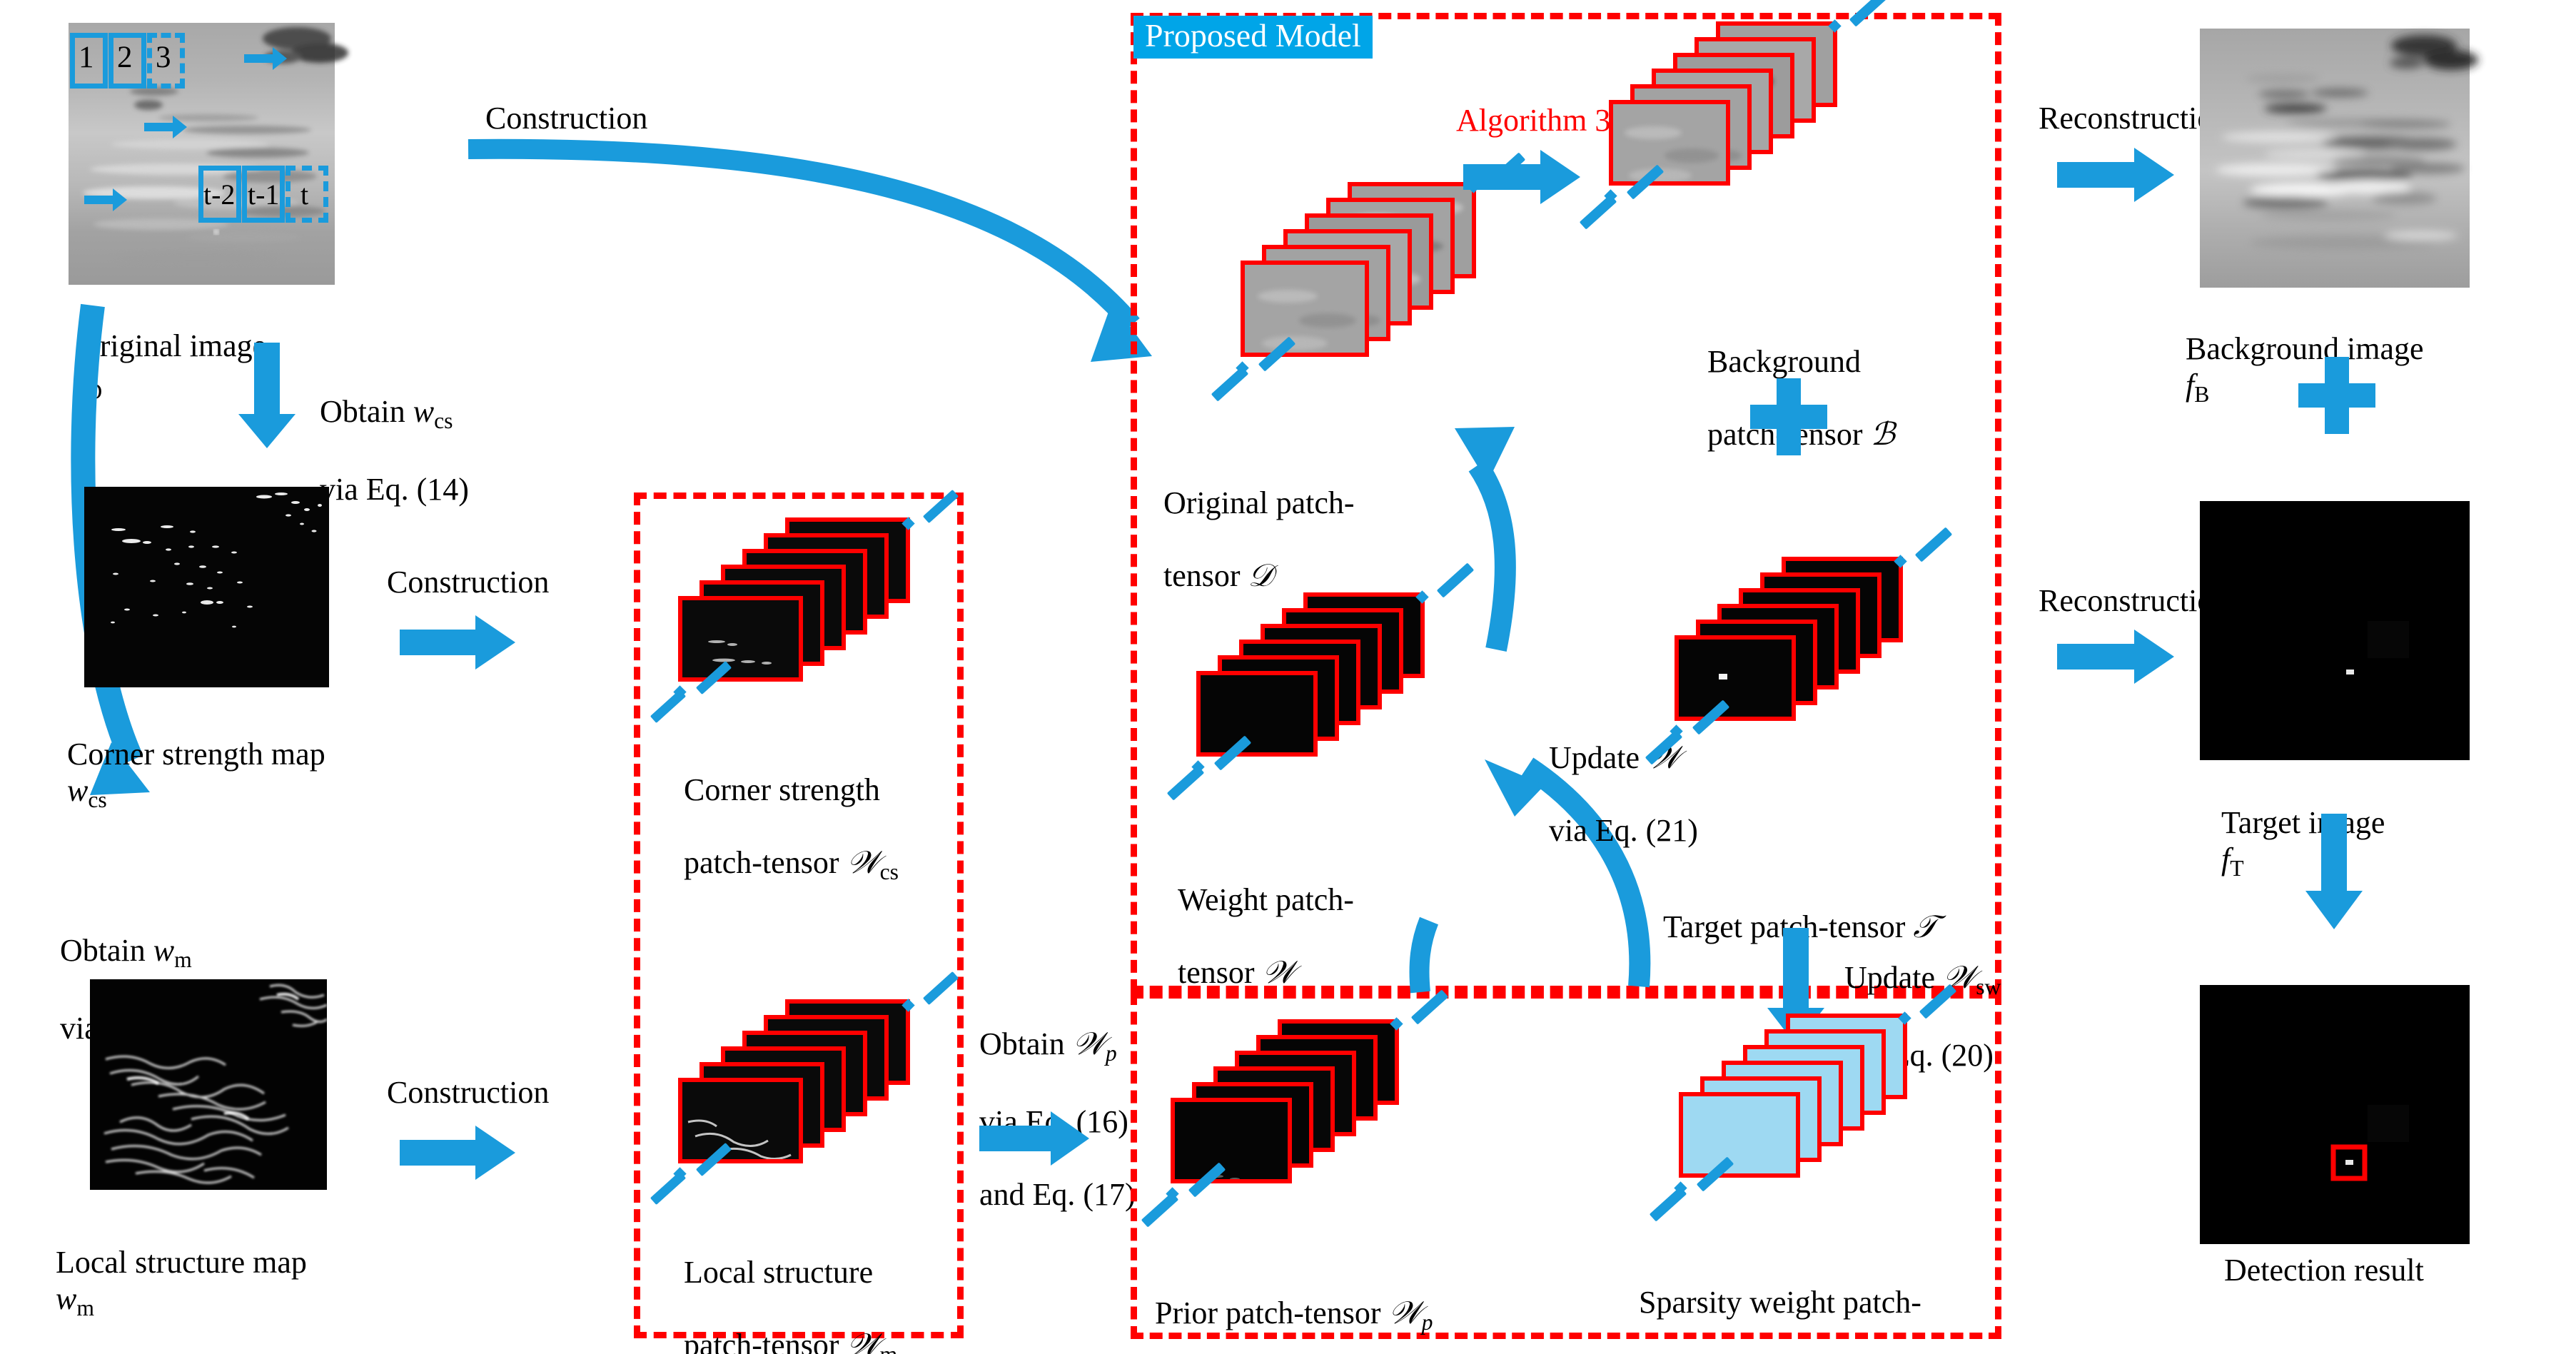 This screenshot has width=2576, height=1354. Describe the element at coordinates (2115, 657) in the screenshot. I see `reconstruction-mid-arrow` at that location.